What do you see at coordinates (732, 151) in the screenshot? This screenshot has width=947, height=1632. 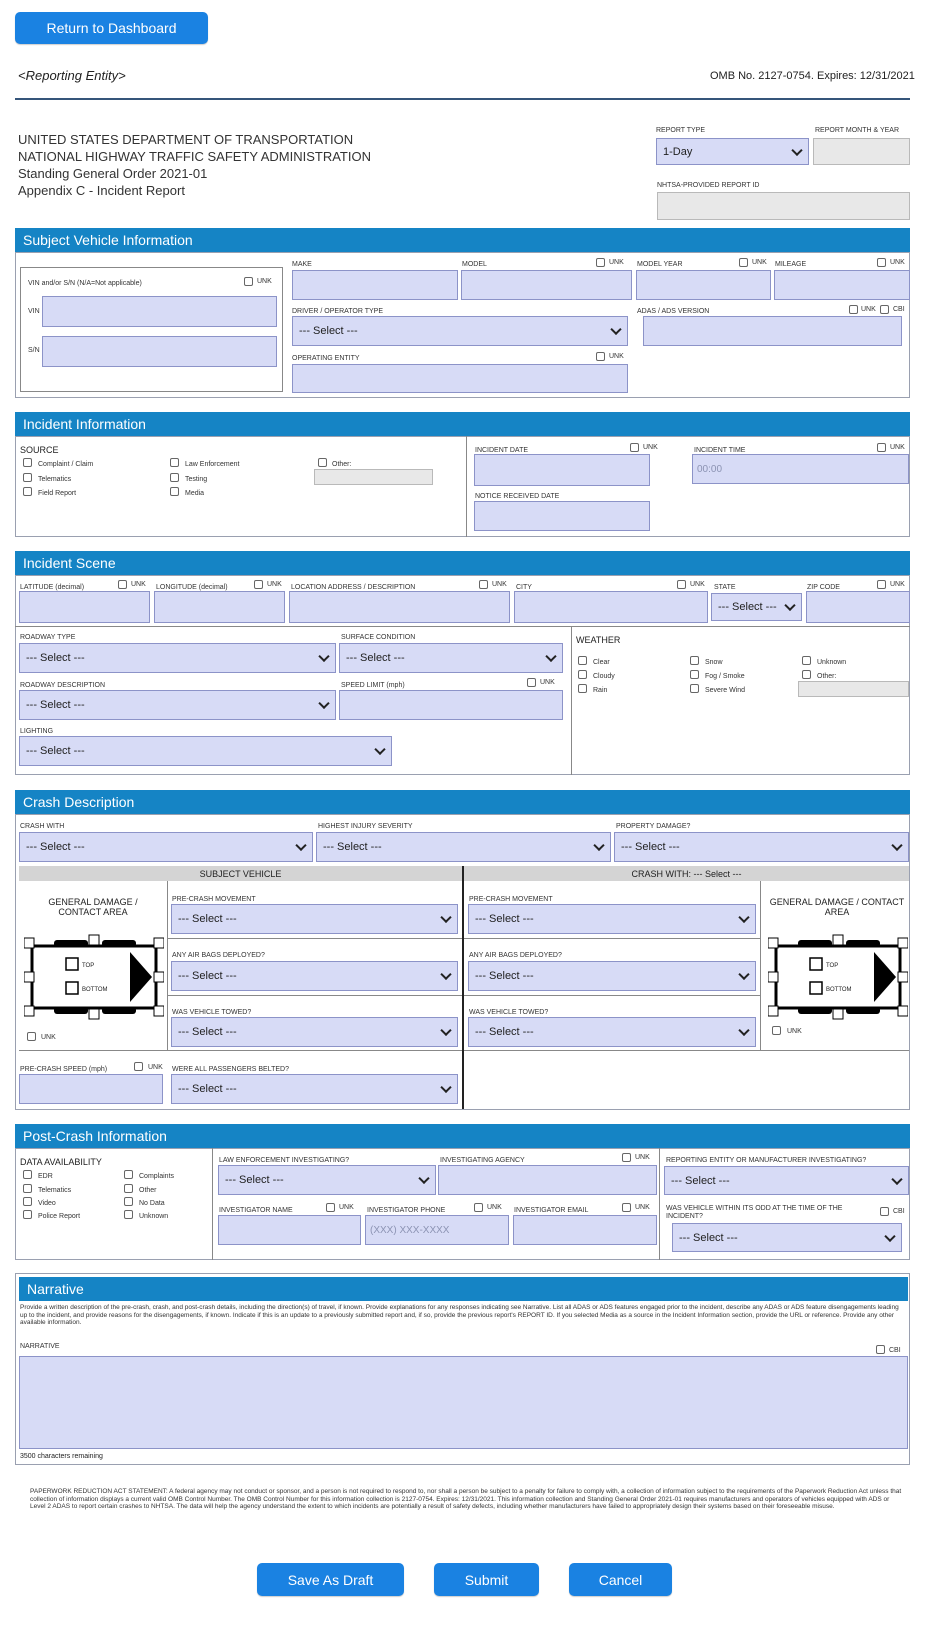 I see `report-type-select: 1-Day` at bounding box center [732, 151].